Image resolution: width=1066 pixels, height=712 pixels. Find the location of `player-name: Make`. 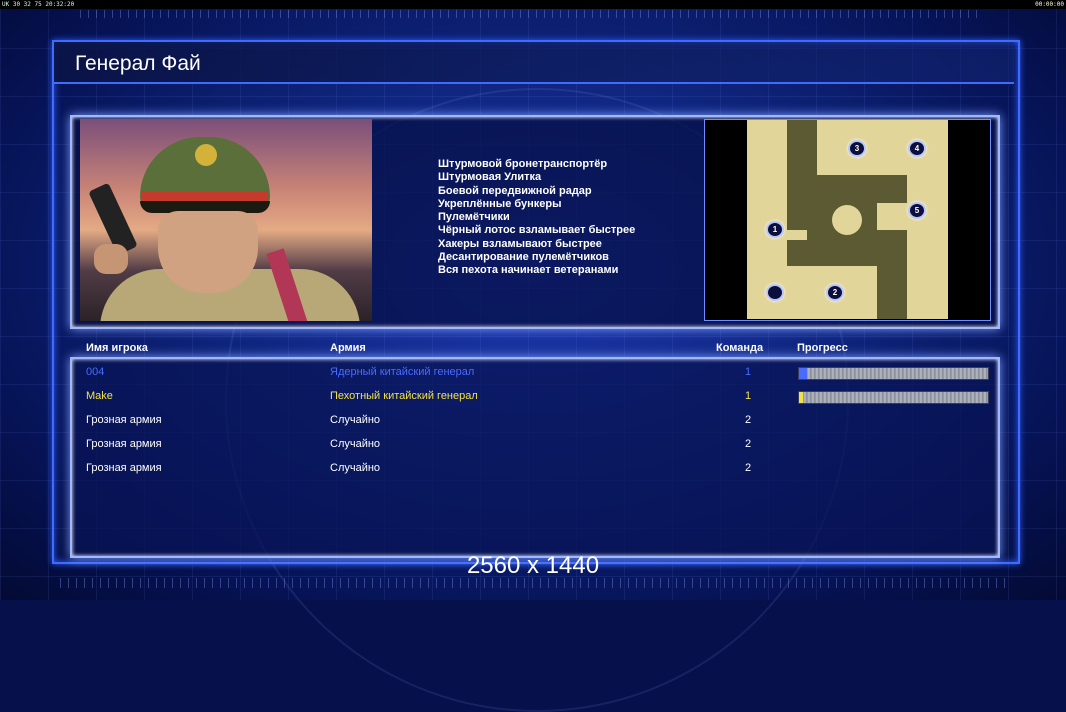

player-name: Make is located at coordinates (99, 396).